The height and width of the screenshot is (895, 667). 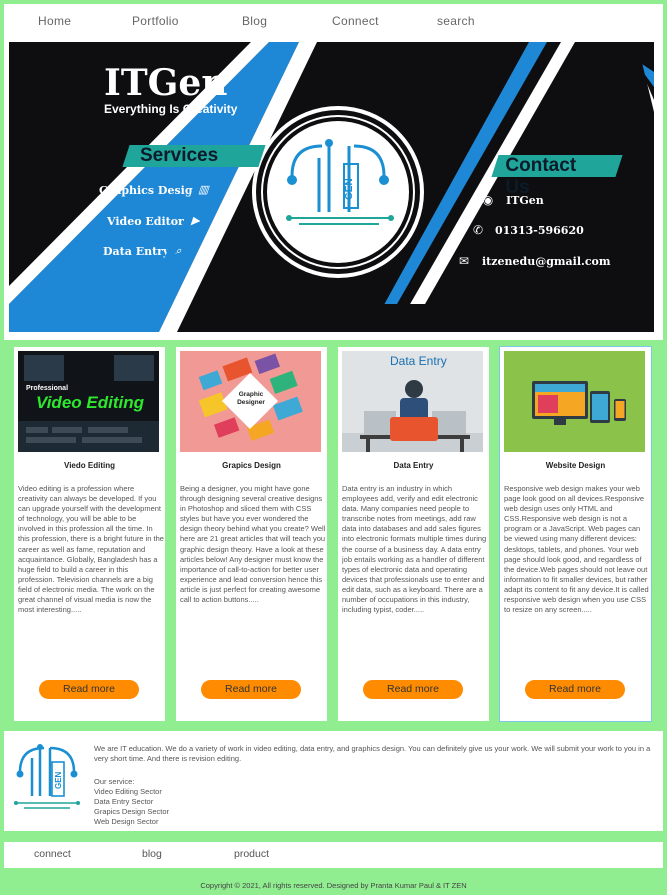 I want to click on card-title: Grapics Design, so click(x=251, y=465).